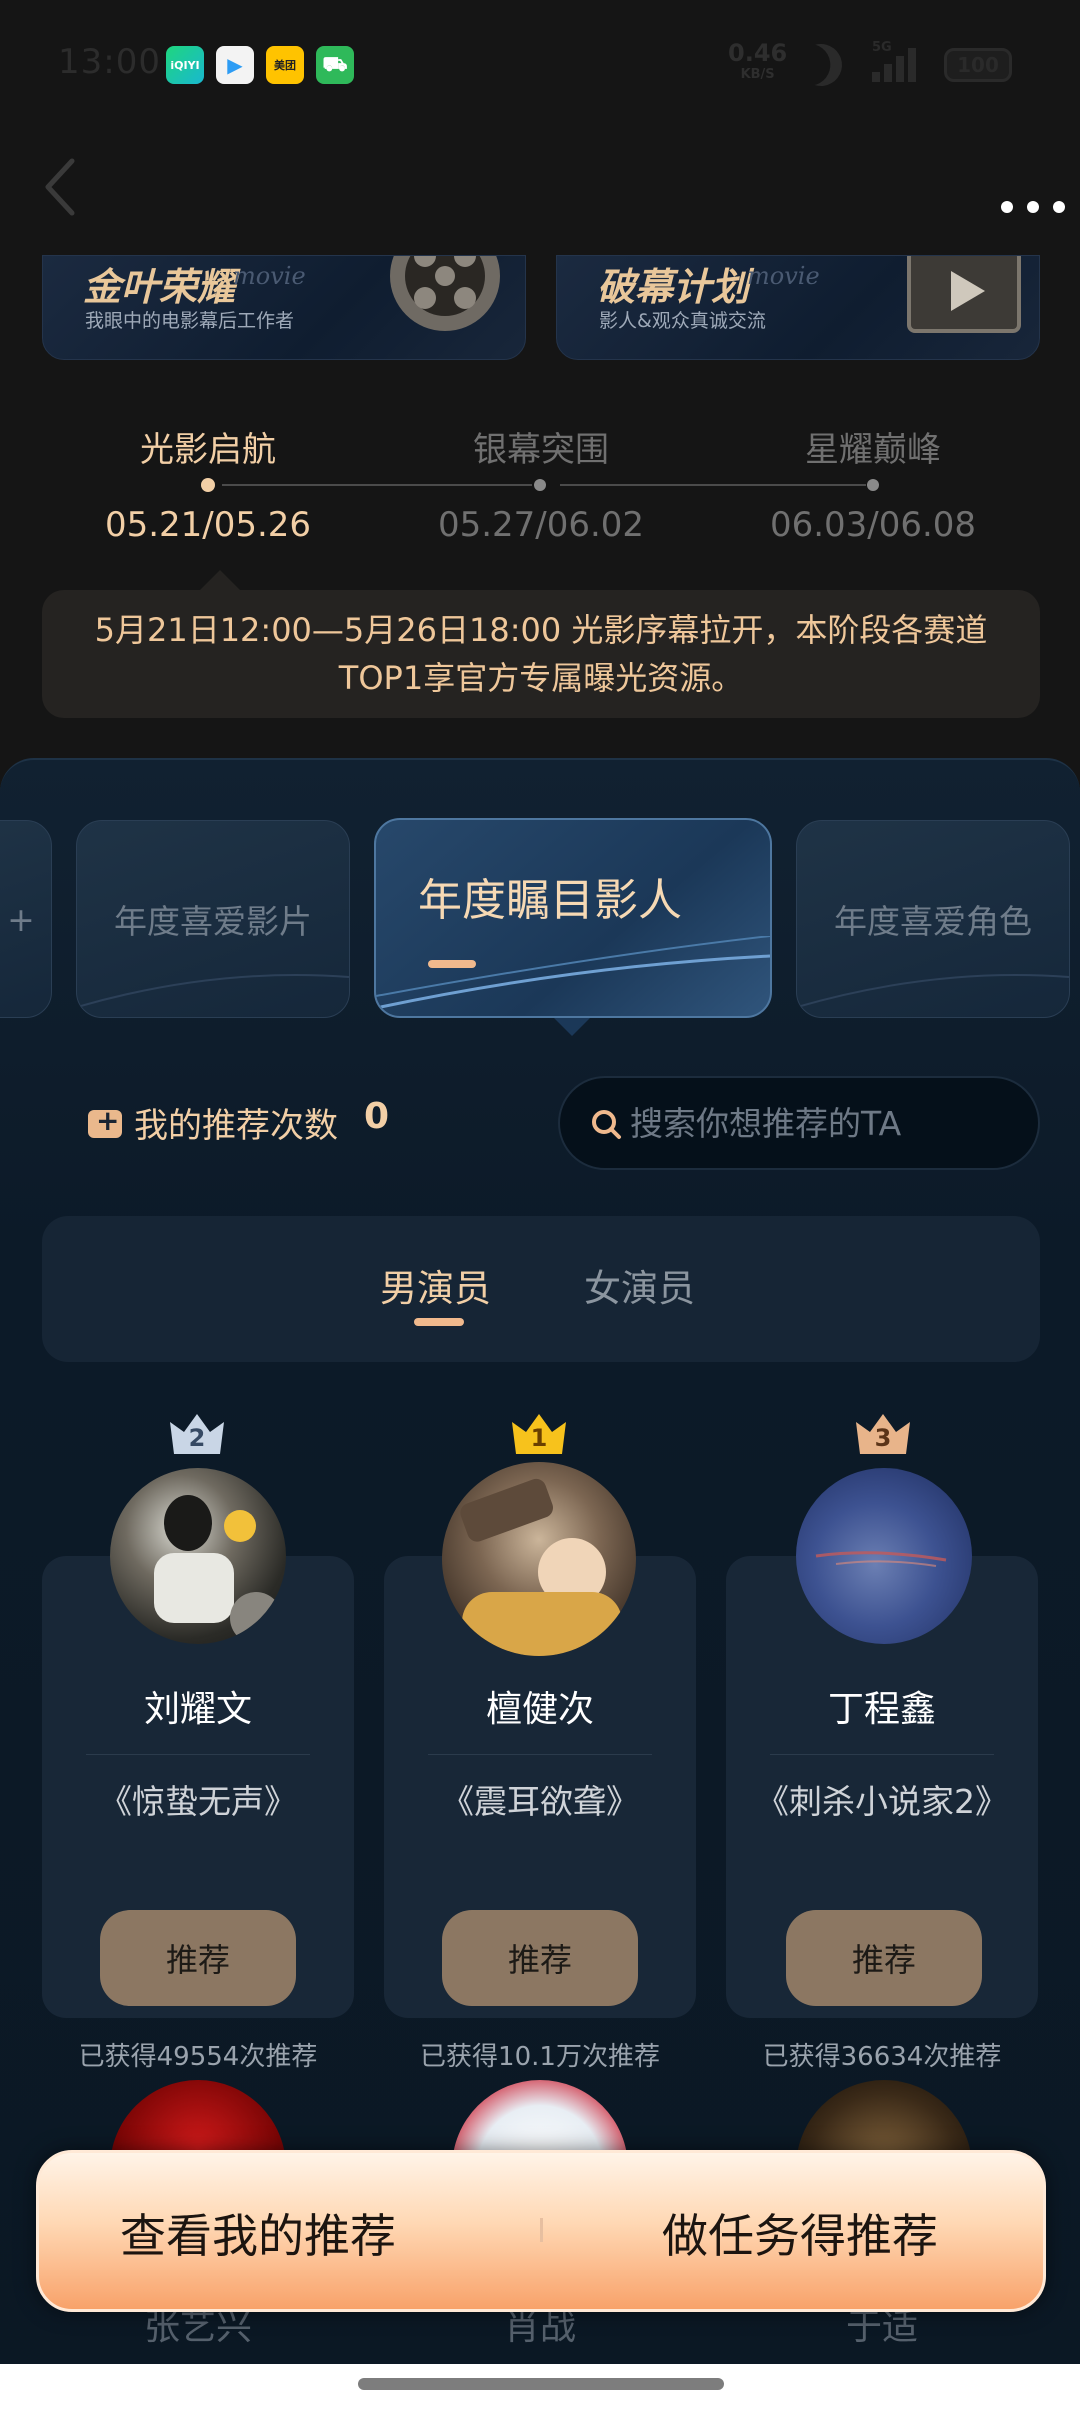  Describe the element at coordinates (541, 446) in the screenshot. I see `stage-2-name: 银幕突围` at that location.